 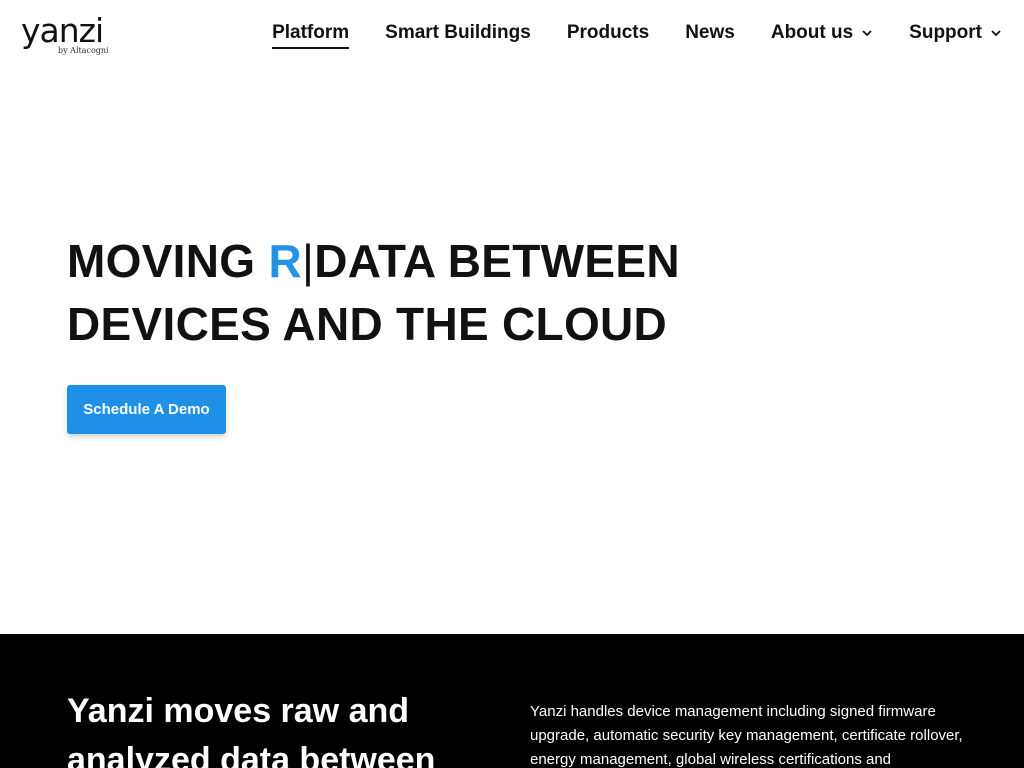 I want to click on nav-item-about-us: About us, so click(x=822, y=33).